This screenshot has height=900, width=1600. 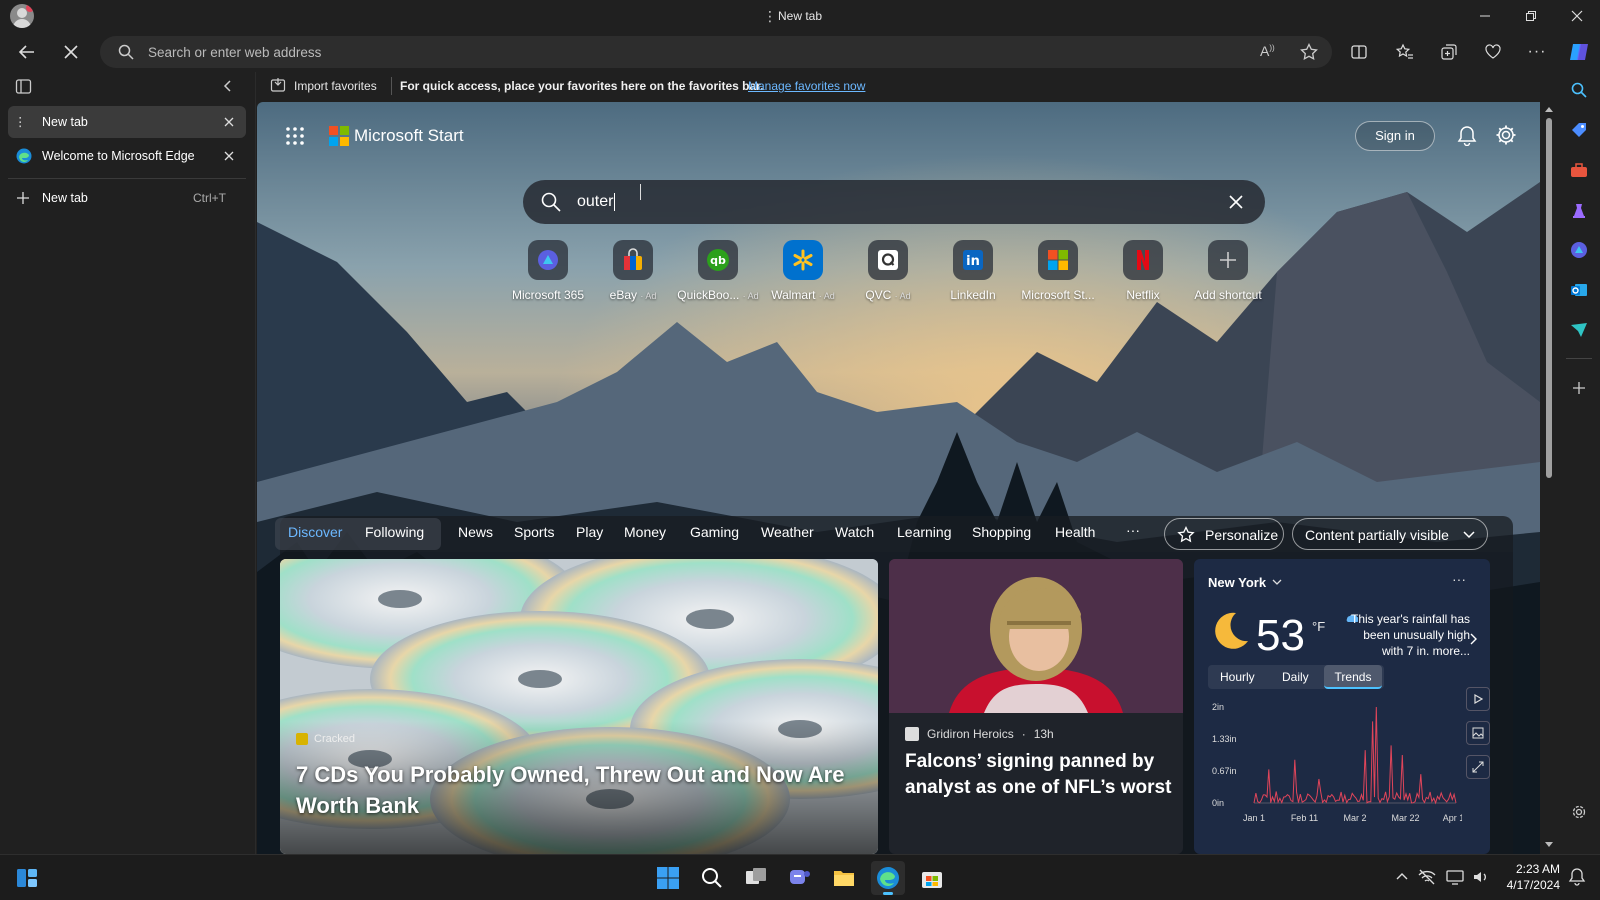 I want to click on tab-new-tab: ⋮ New tab, so click(x=127, y=122).